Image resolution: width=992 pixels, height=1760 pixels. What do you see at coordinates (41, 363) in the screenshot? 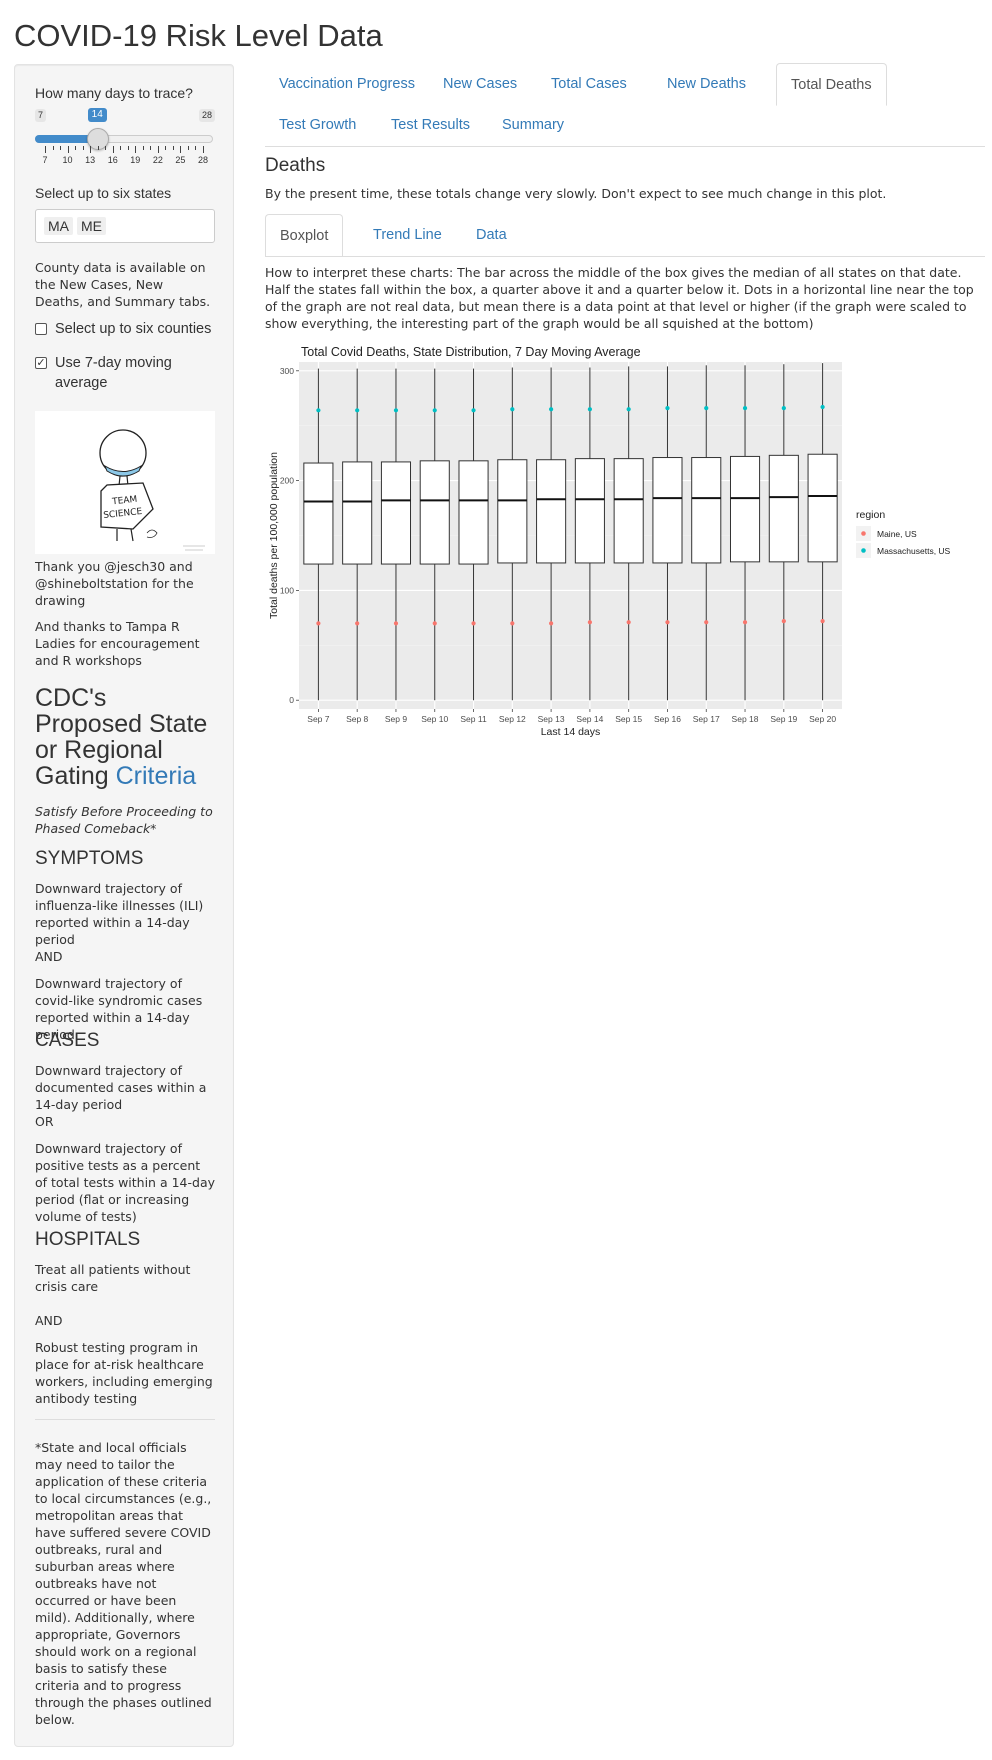
I see `moving-average-checkbox: ✓` at bounding box center [41, 363].